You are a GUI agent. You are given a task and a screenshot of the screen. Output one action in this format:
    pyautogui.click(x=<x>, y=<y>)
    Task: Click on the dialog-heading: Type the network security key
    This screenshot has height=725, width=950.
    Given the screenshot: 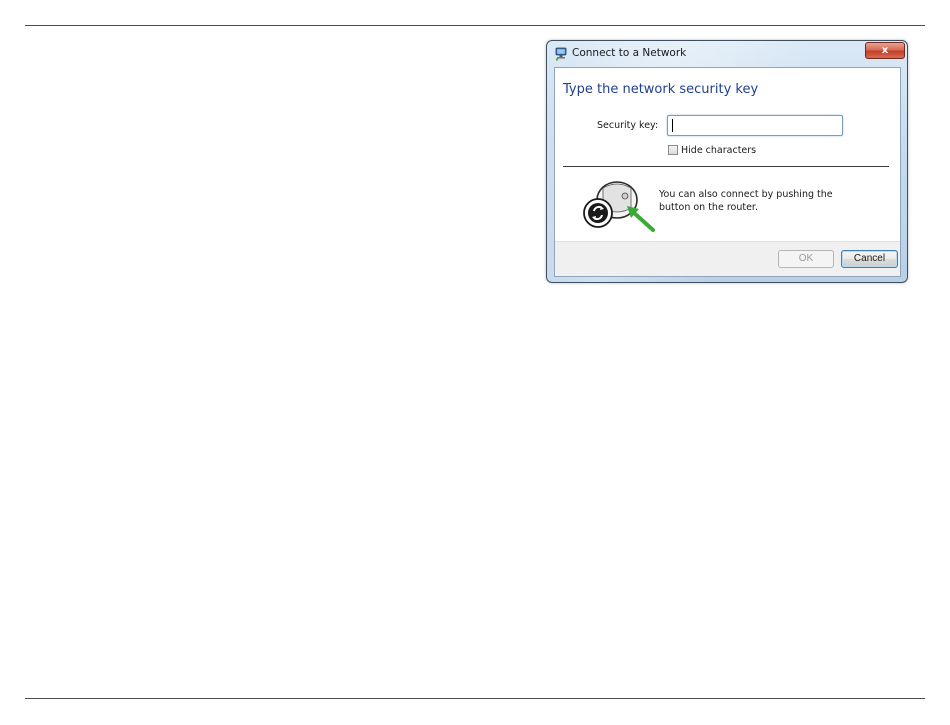 What is the action you would take?
    pyautogui.click(x=661, y=89)
    